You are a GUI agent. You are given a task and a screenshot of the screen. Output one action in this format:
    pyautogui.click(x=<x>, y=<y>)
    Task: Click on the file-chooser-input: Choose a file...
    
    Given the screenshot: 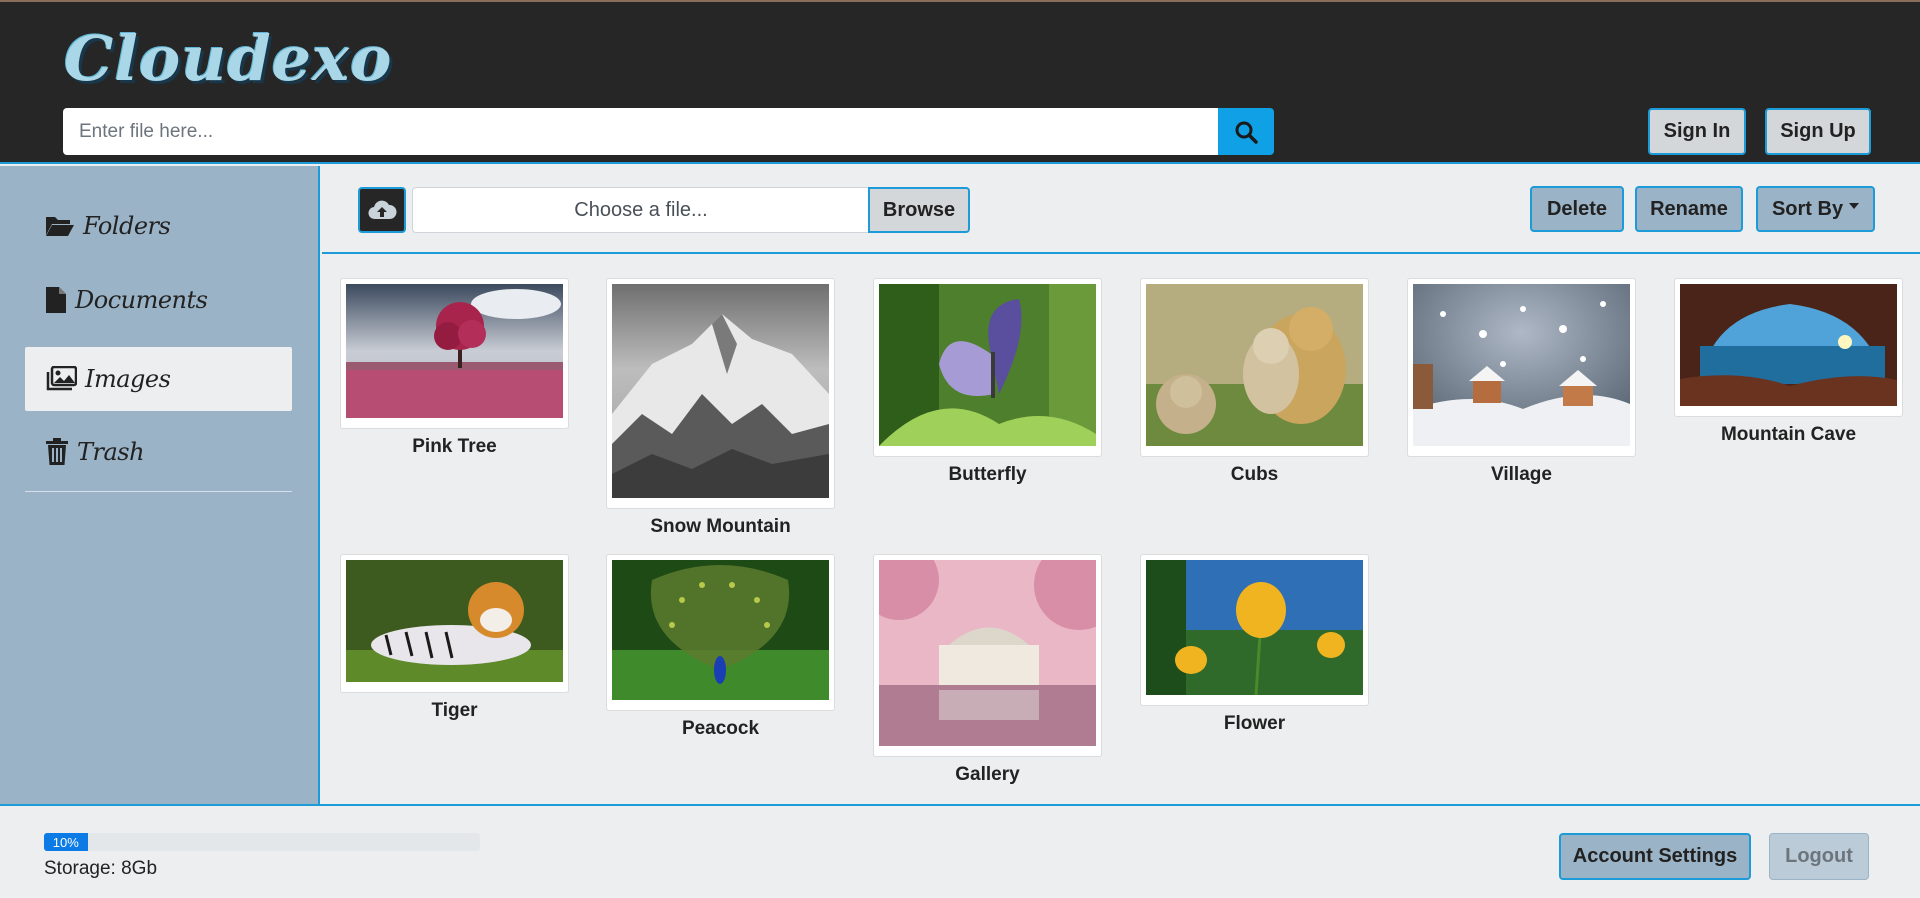 What is the action you would take?
    pyautogui.click(x=641, y=210)
    